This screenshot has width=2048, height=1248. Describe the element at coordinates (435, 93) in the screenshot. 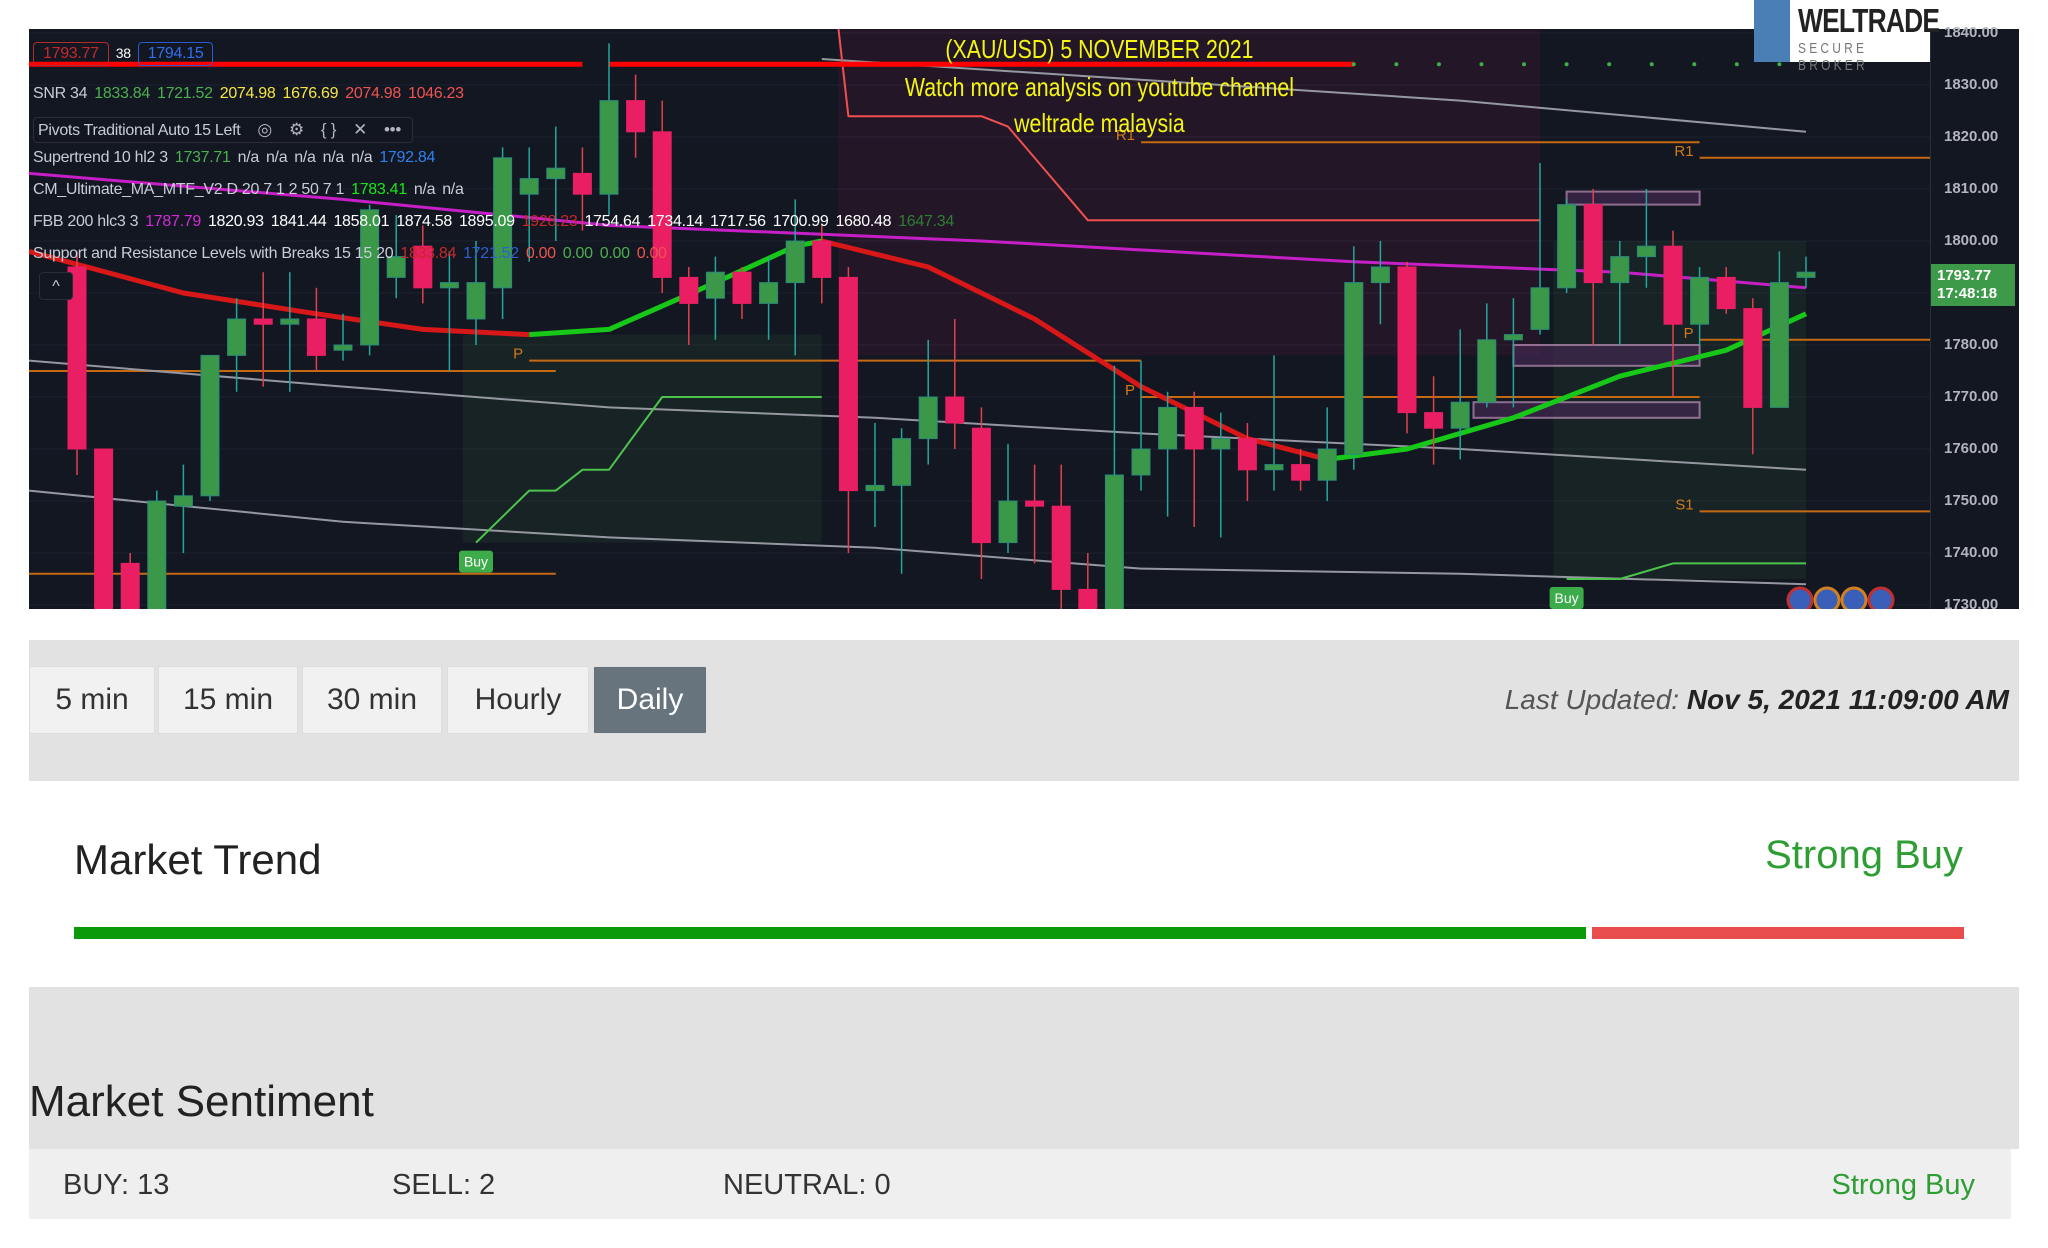

I see `indicator-value: 1046.23` at that location.